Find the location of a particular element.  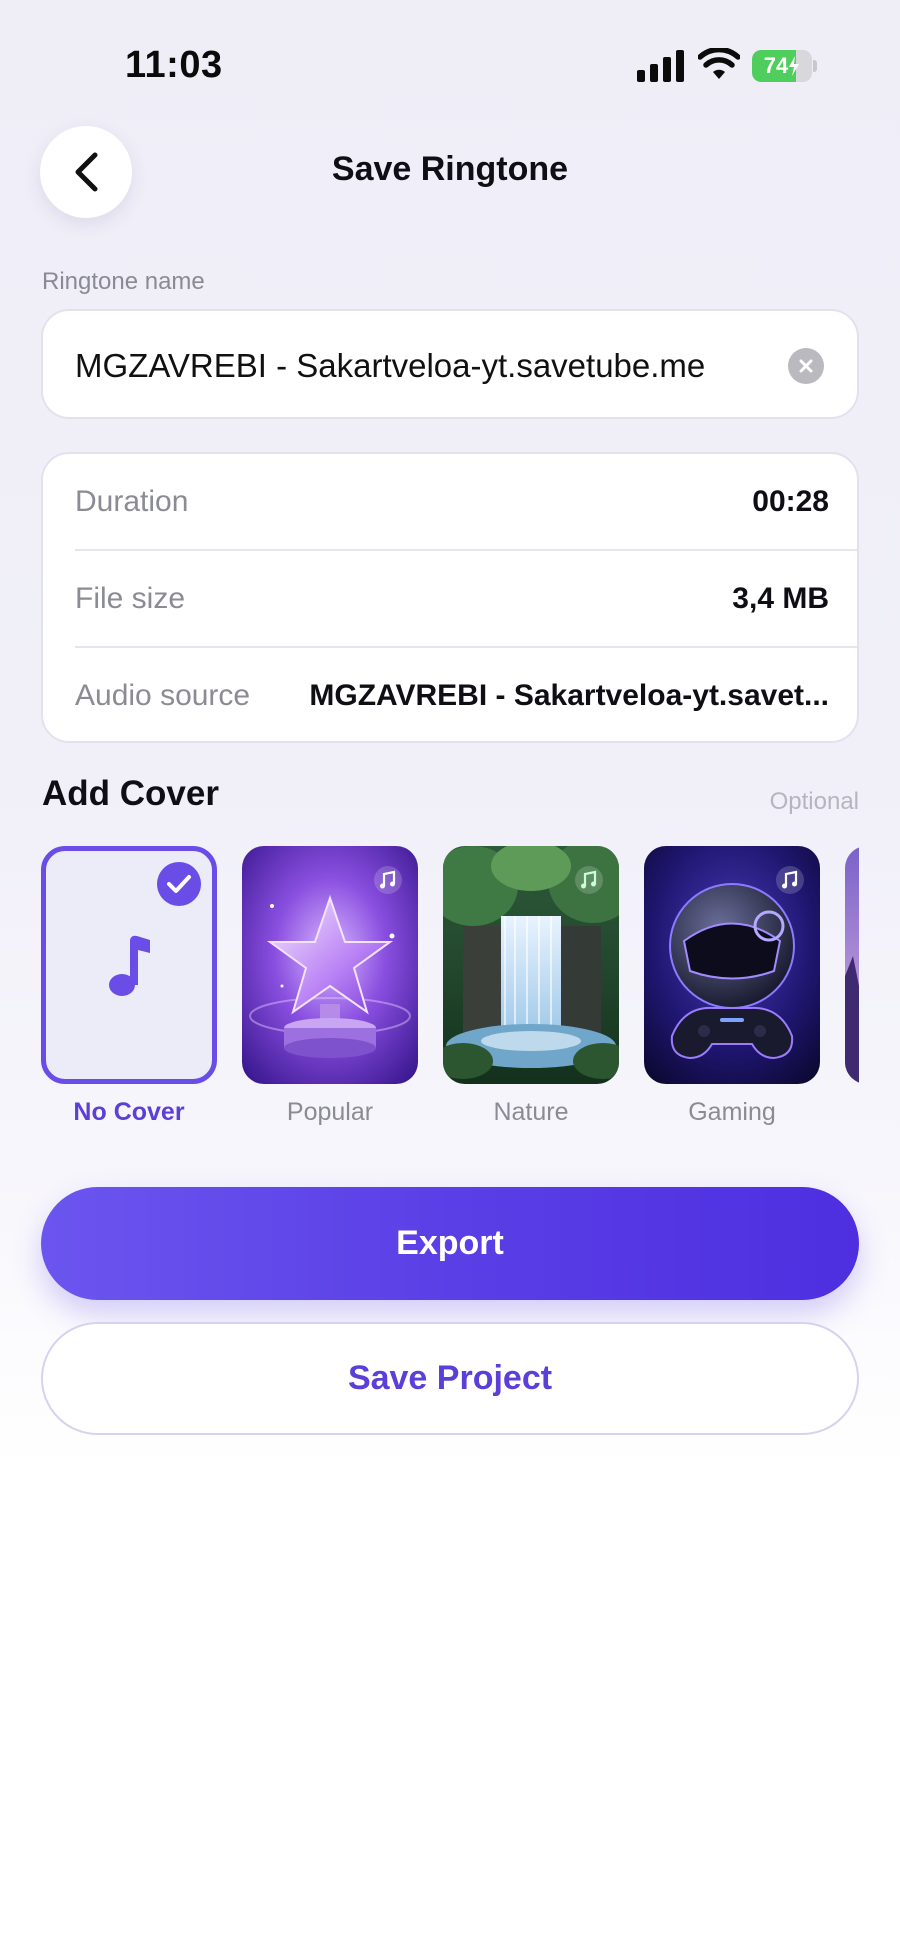

audio-source-label: Audio source is located at coordinates (163, 695).